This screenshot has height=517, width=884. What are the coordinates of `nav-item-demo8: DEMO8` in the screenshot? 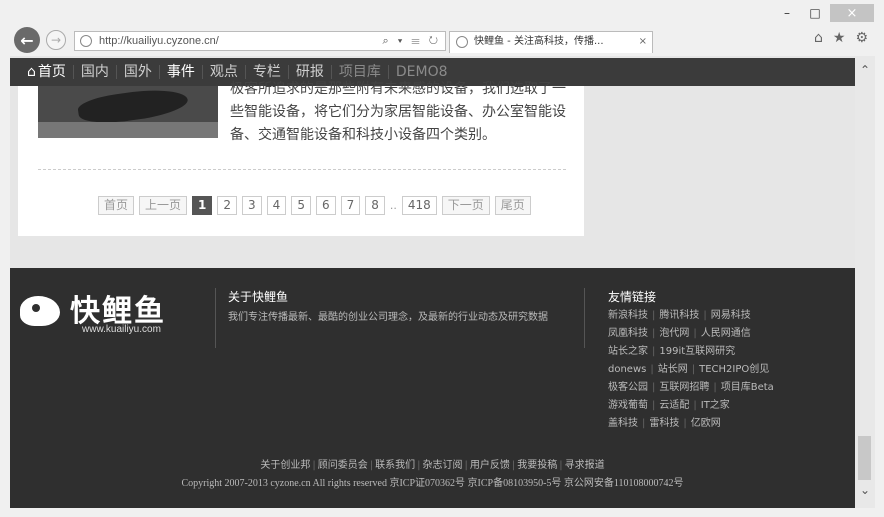 It's located at (422, 72).